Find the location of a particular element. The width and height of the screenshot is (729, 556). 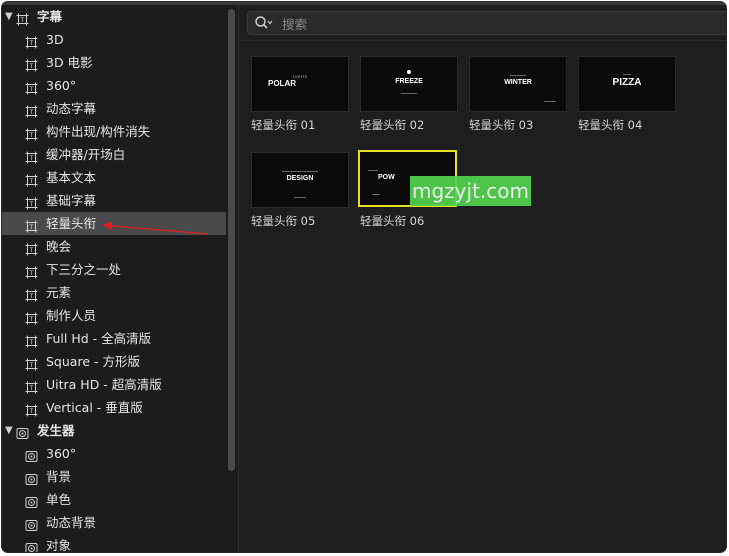

sidebar-item: T 构件出现/构件消失 is located at coordinates (114, 131).